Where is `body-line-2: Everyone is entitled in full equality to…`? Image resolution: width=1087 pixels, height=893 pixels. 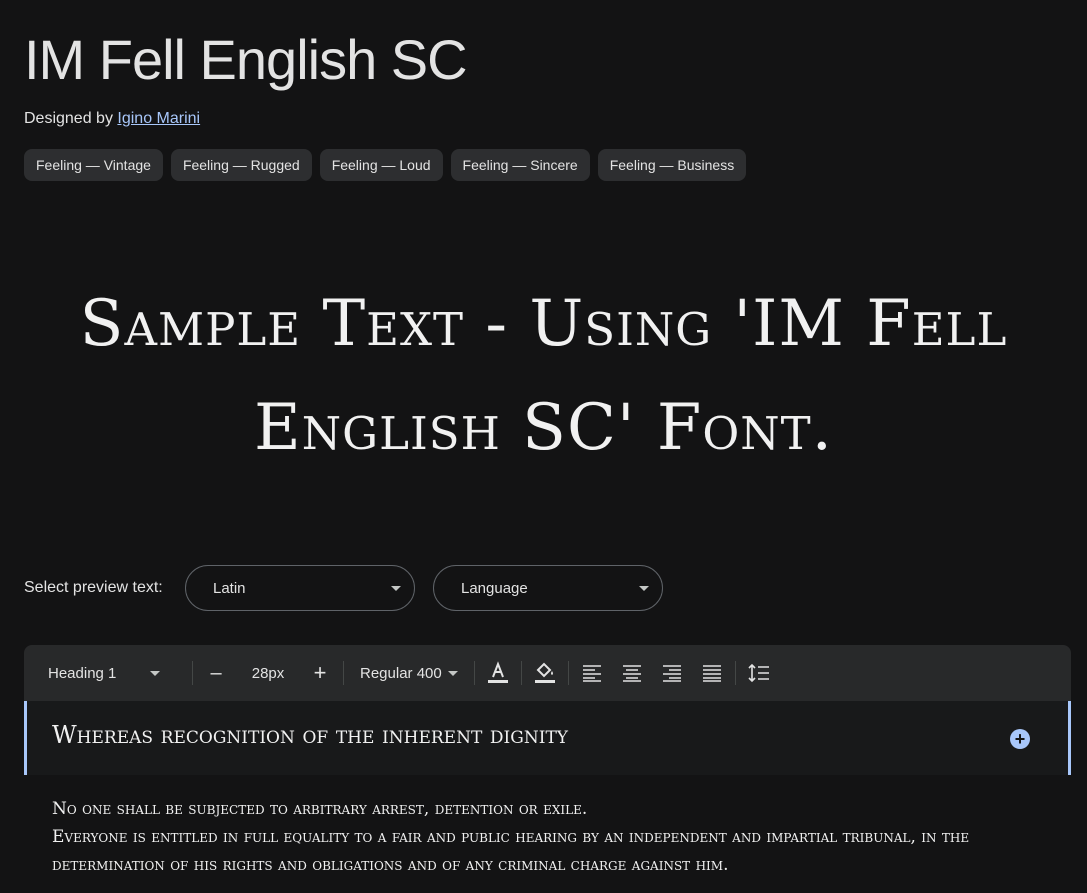
body-line-2: Everyone is entitled in full equality to… is located at coordinates (511, 851).